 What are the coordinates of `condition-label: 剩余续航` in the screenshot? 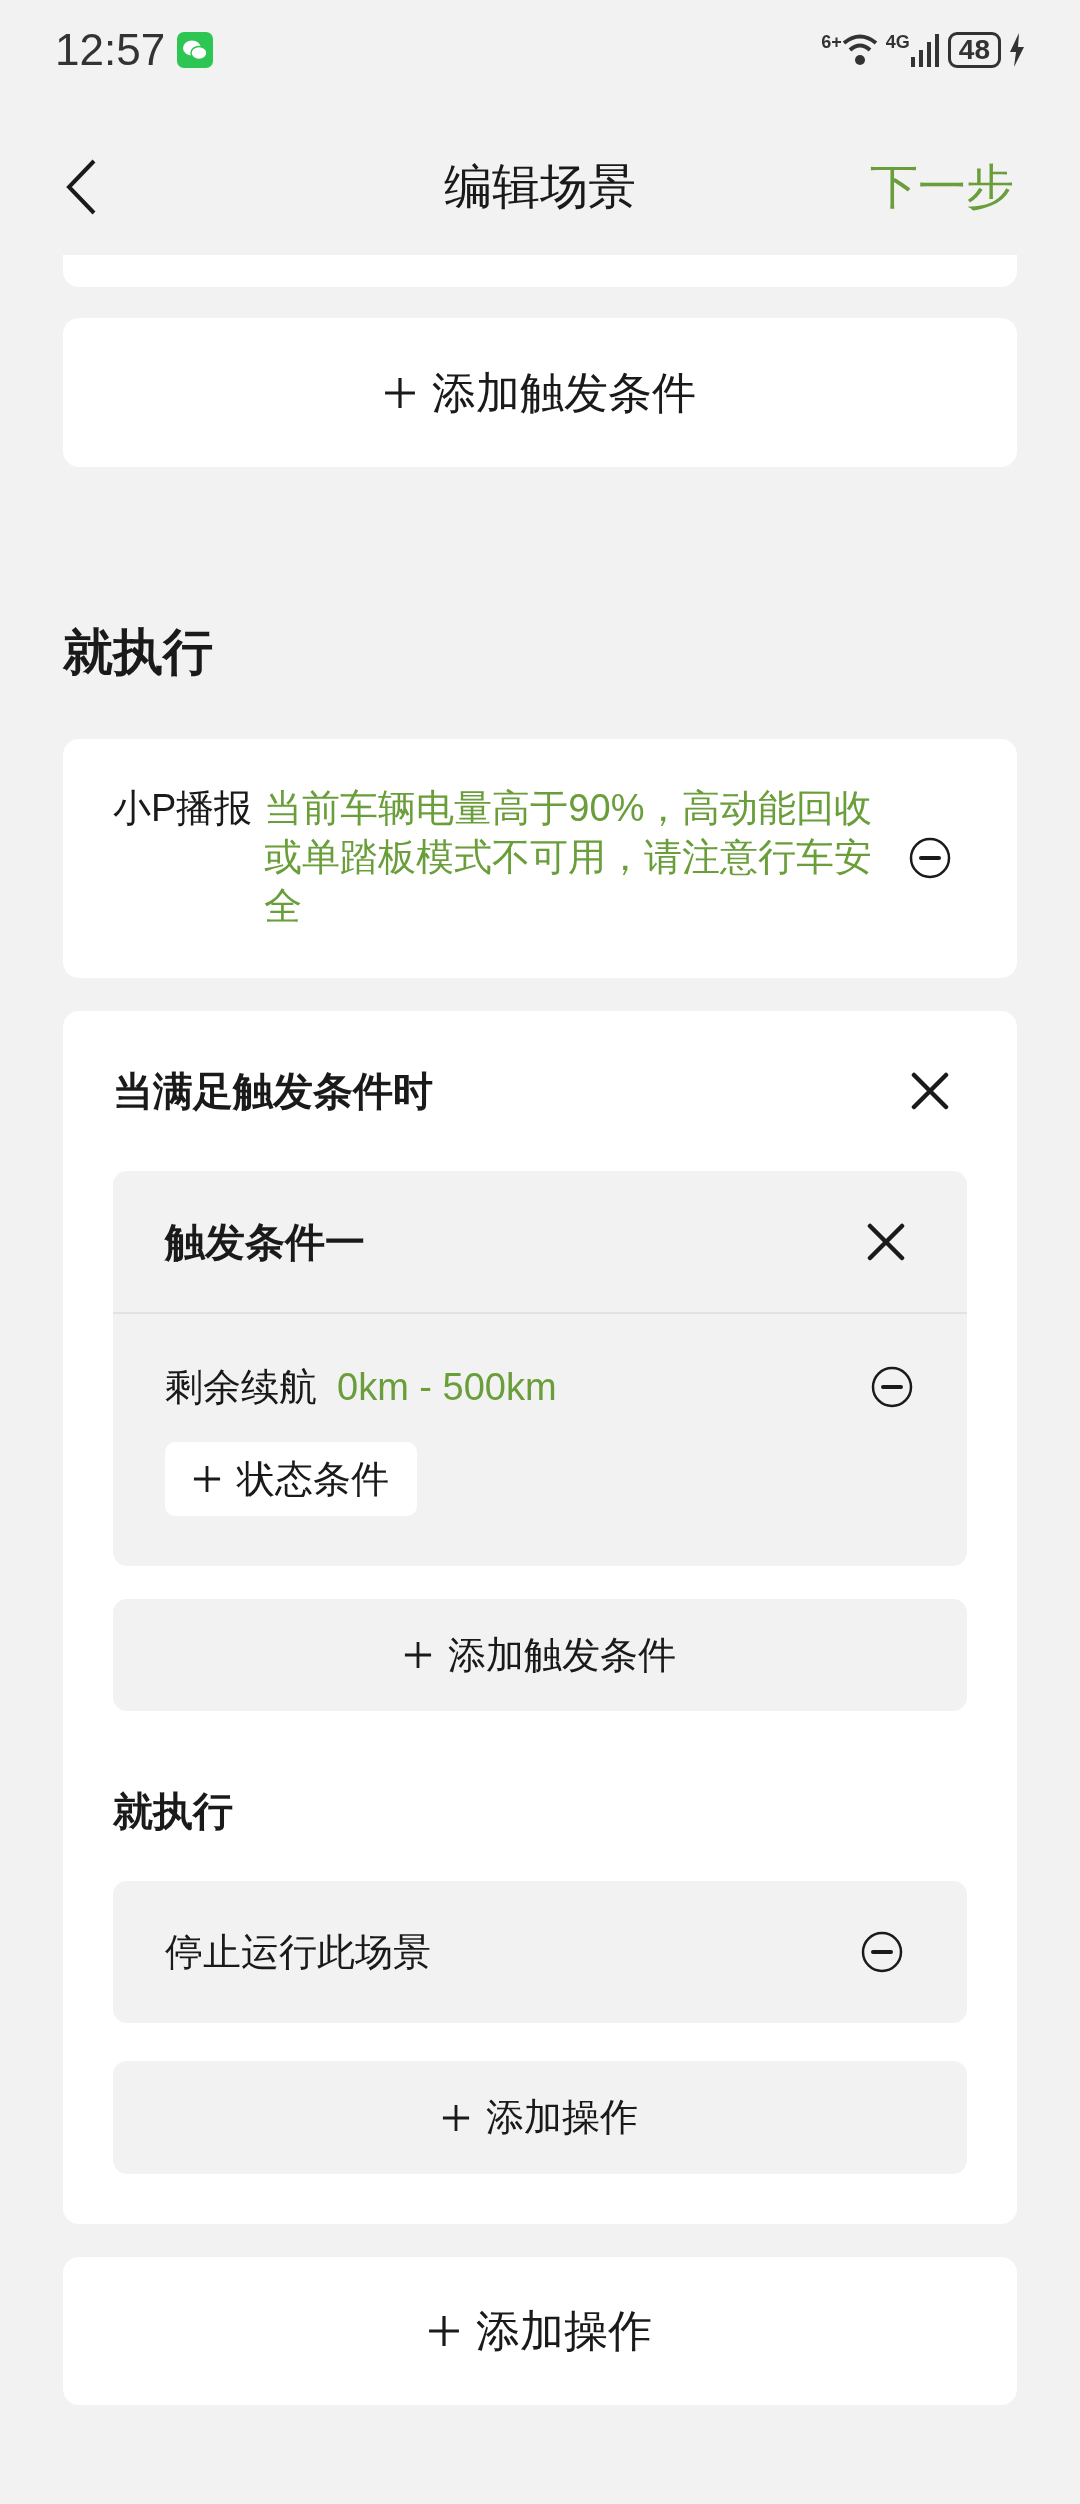 It's located at (241, 1387).